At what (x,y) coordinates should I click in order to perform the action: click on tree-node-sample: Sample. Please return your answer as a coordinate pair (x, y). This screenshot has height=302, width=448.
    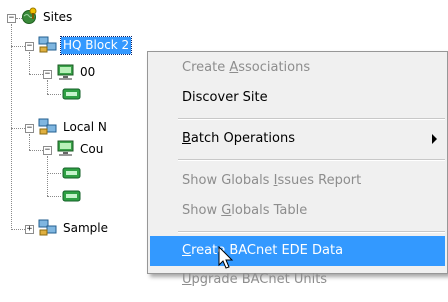
    Looking at the image, I should click on (85, 228).